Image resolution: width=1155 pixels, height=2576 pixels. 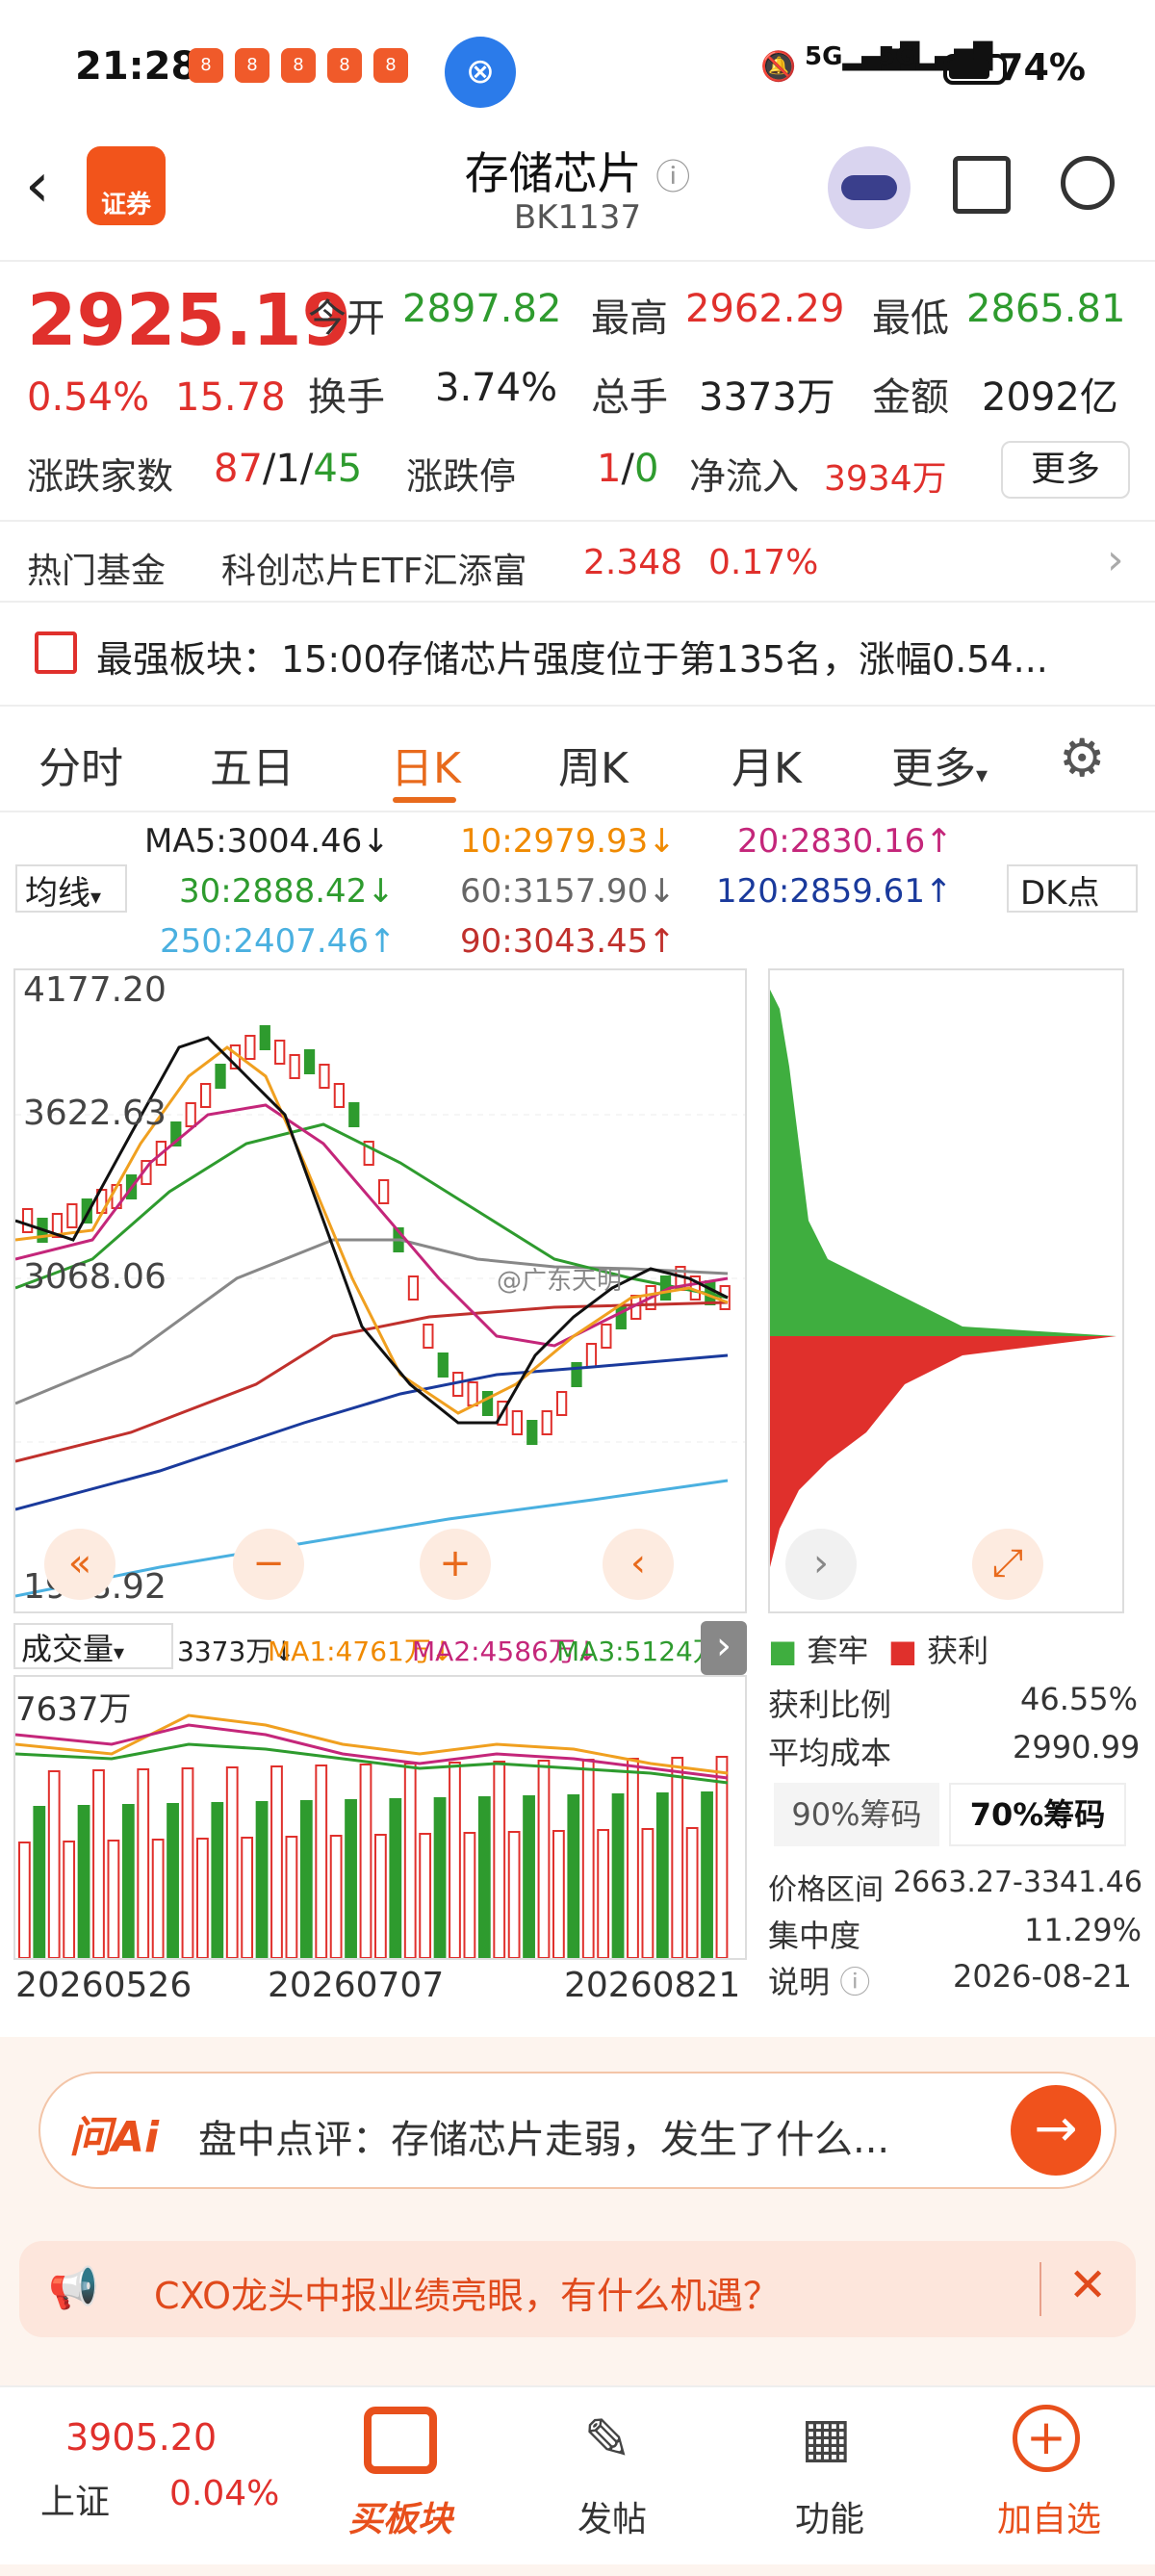 I want to click on ma120-line, so click(x=371, y=1432).